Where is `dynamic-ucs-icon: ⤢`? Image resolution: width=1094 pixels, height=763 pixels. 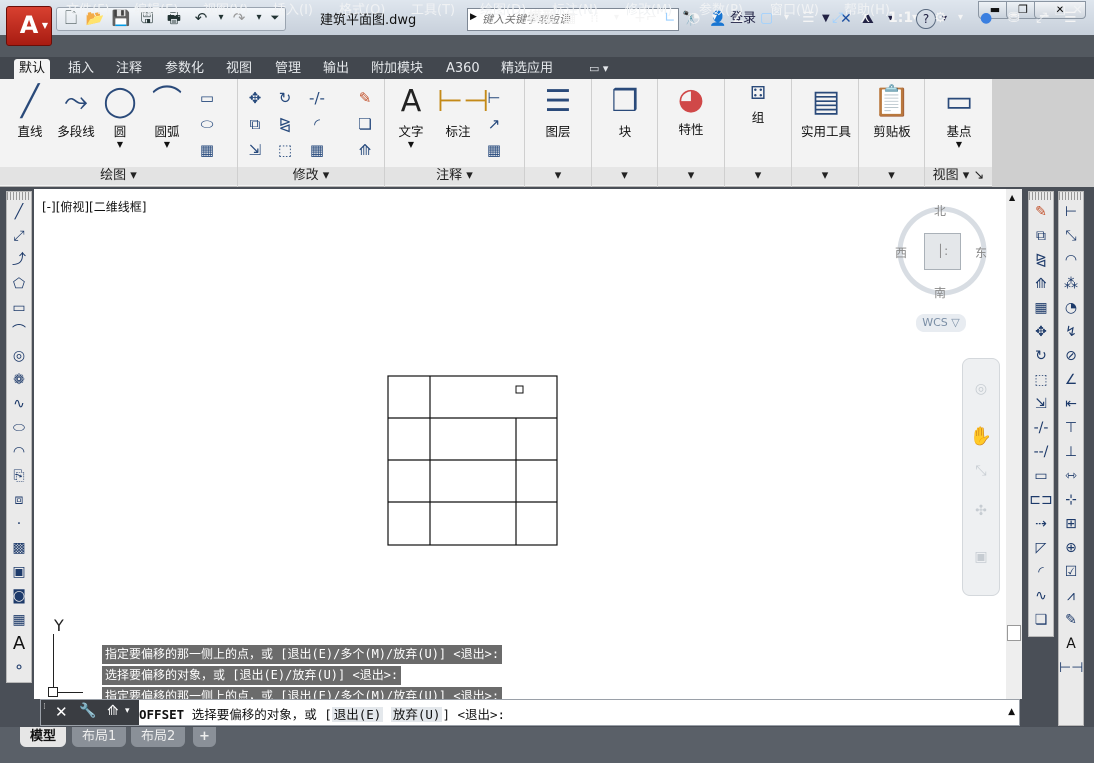
dynamic-ucs-icon: ⤢ is located at coordinates (837, 18).